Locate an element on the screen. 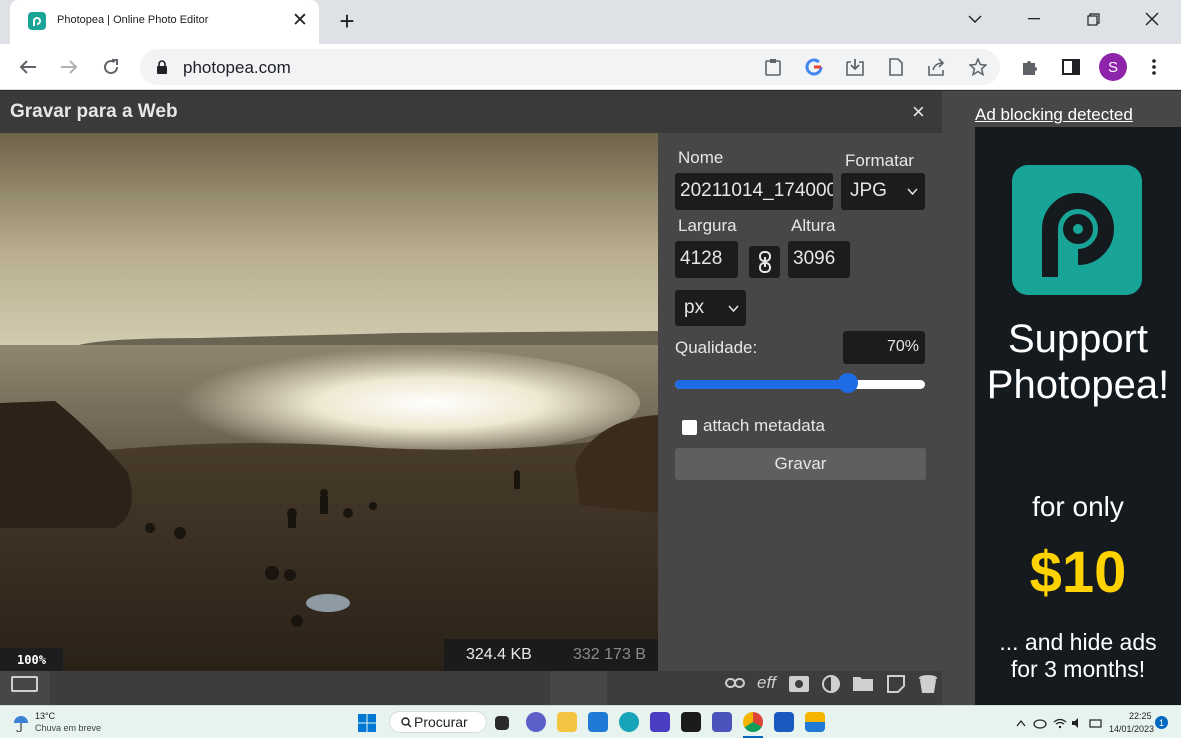 This screenshot has height=738, width=1181. chrome-icon is located at coordinates (753, 722).